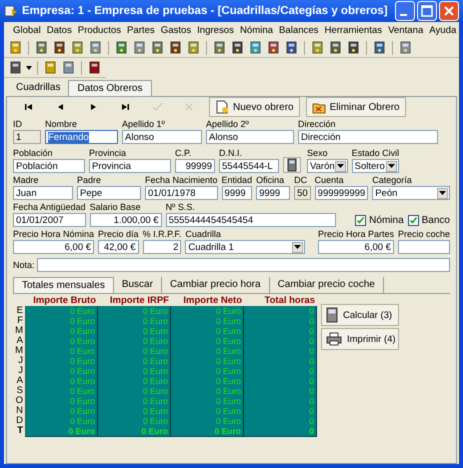  I want to click on menu-item: Productos, so click(99, 30).